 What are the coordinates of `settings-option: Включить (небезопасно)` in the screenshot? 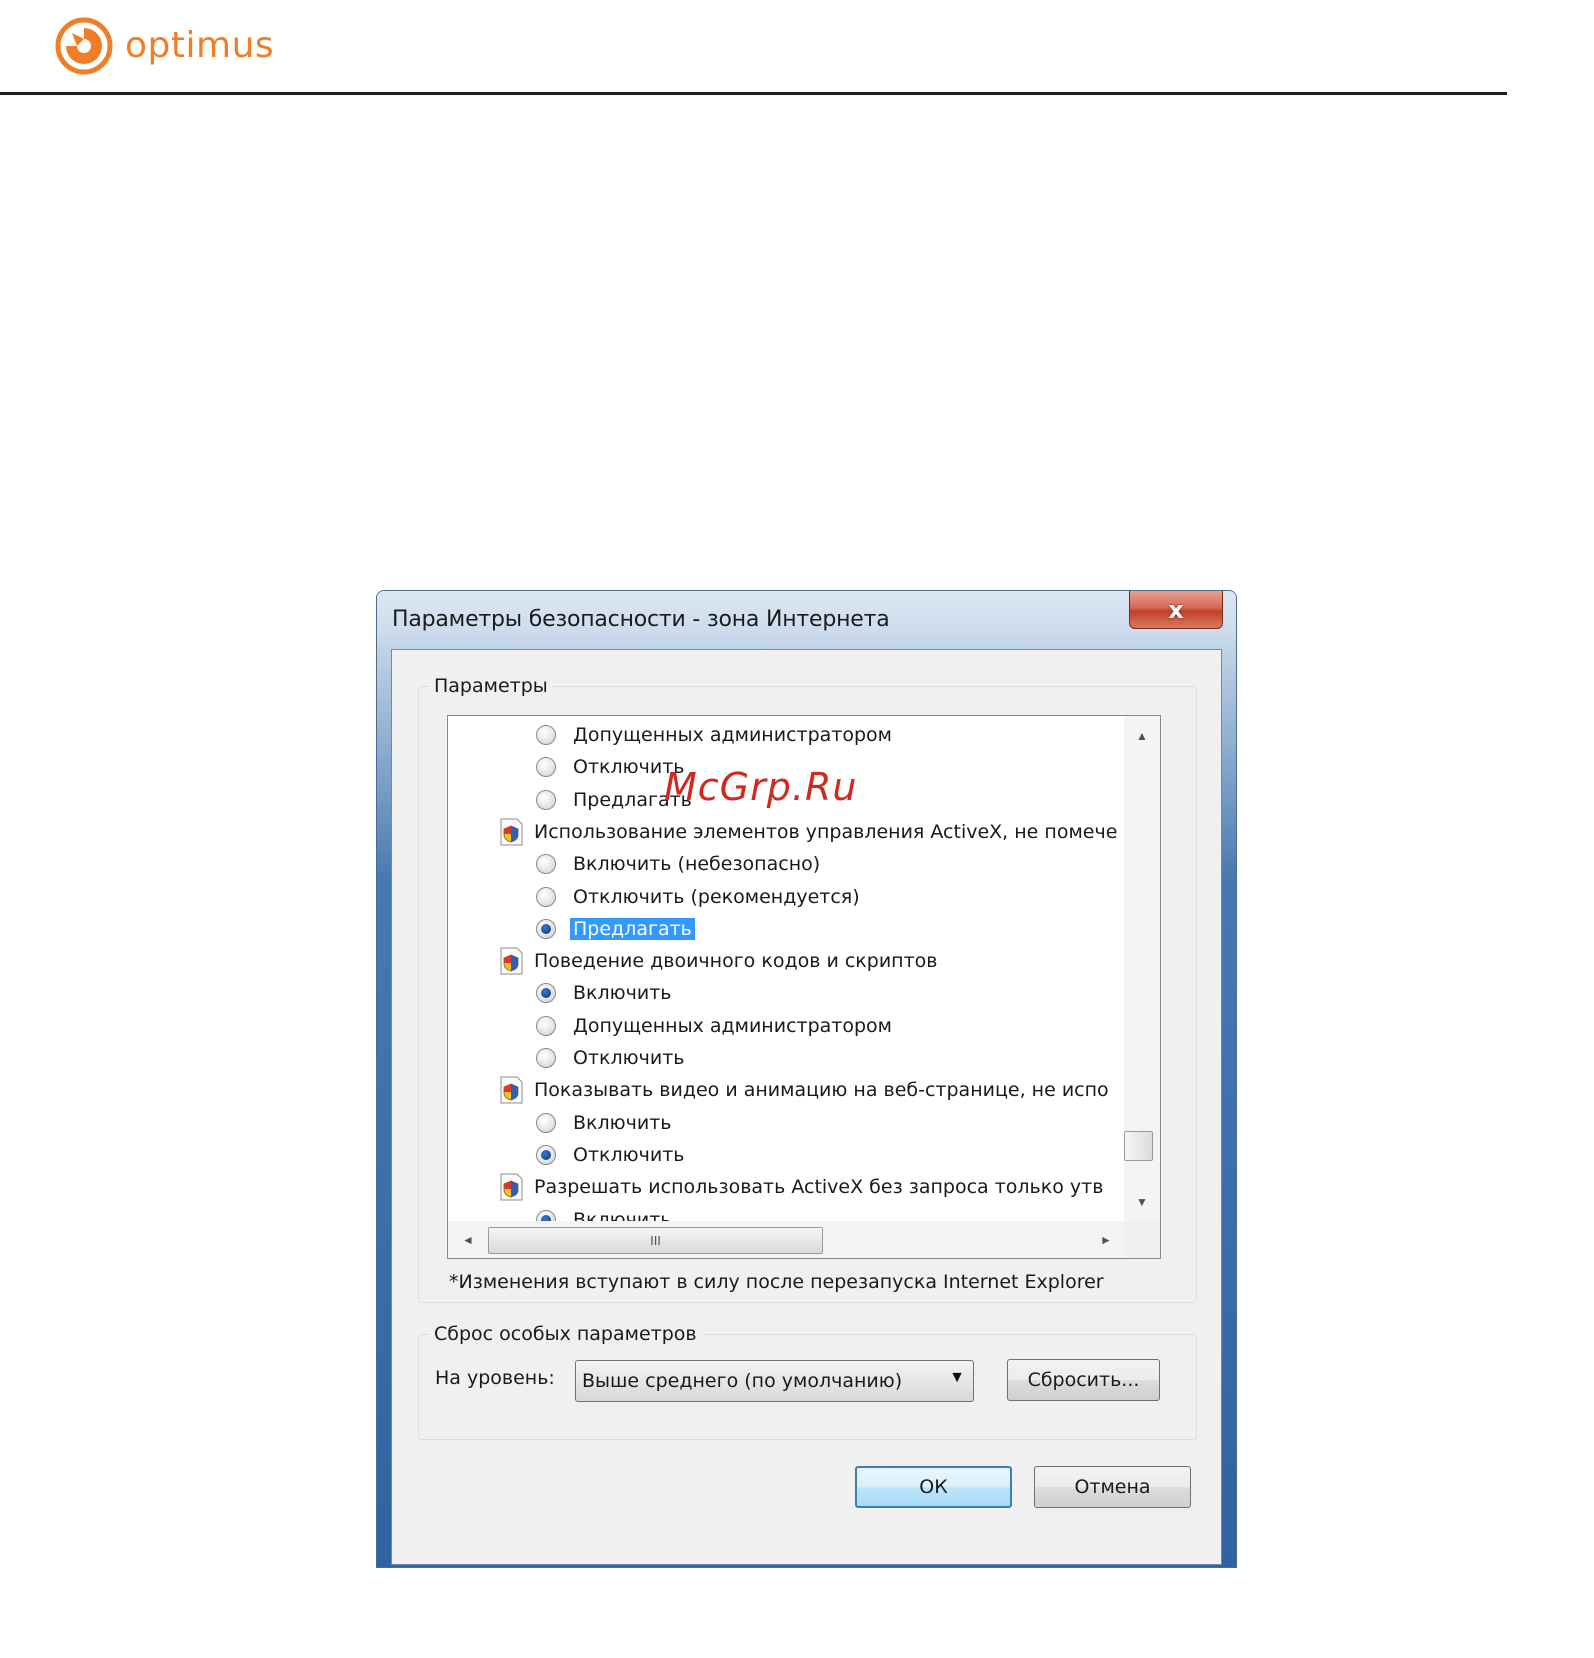 It's located at (678, 864).